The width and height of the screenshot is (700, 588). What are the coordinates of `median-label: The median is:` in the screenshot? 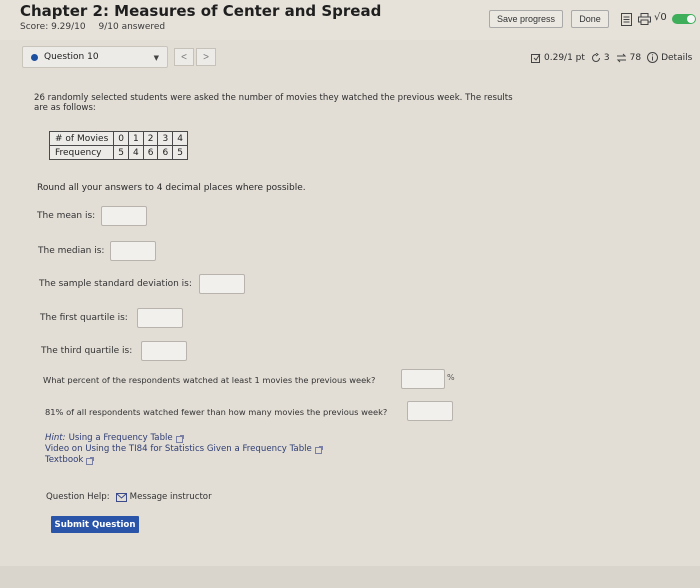 It's located at (71, 251).